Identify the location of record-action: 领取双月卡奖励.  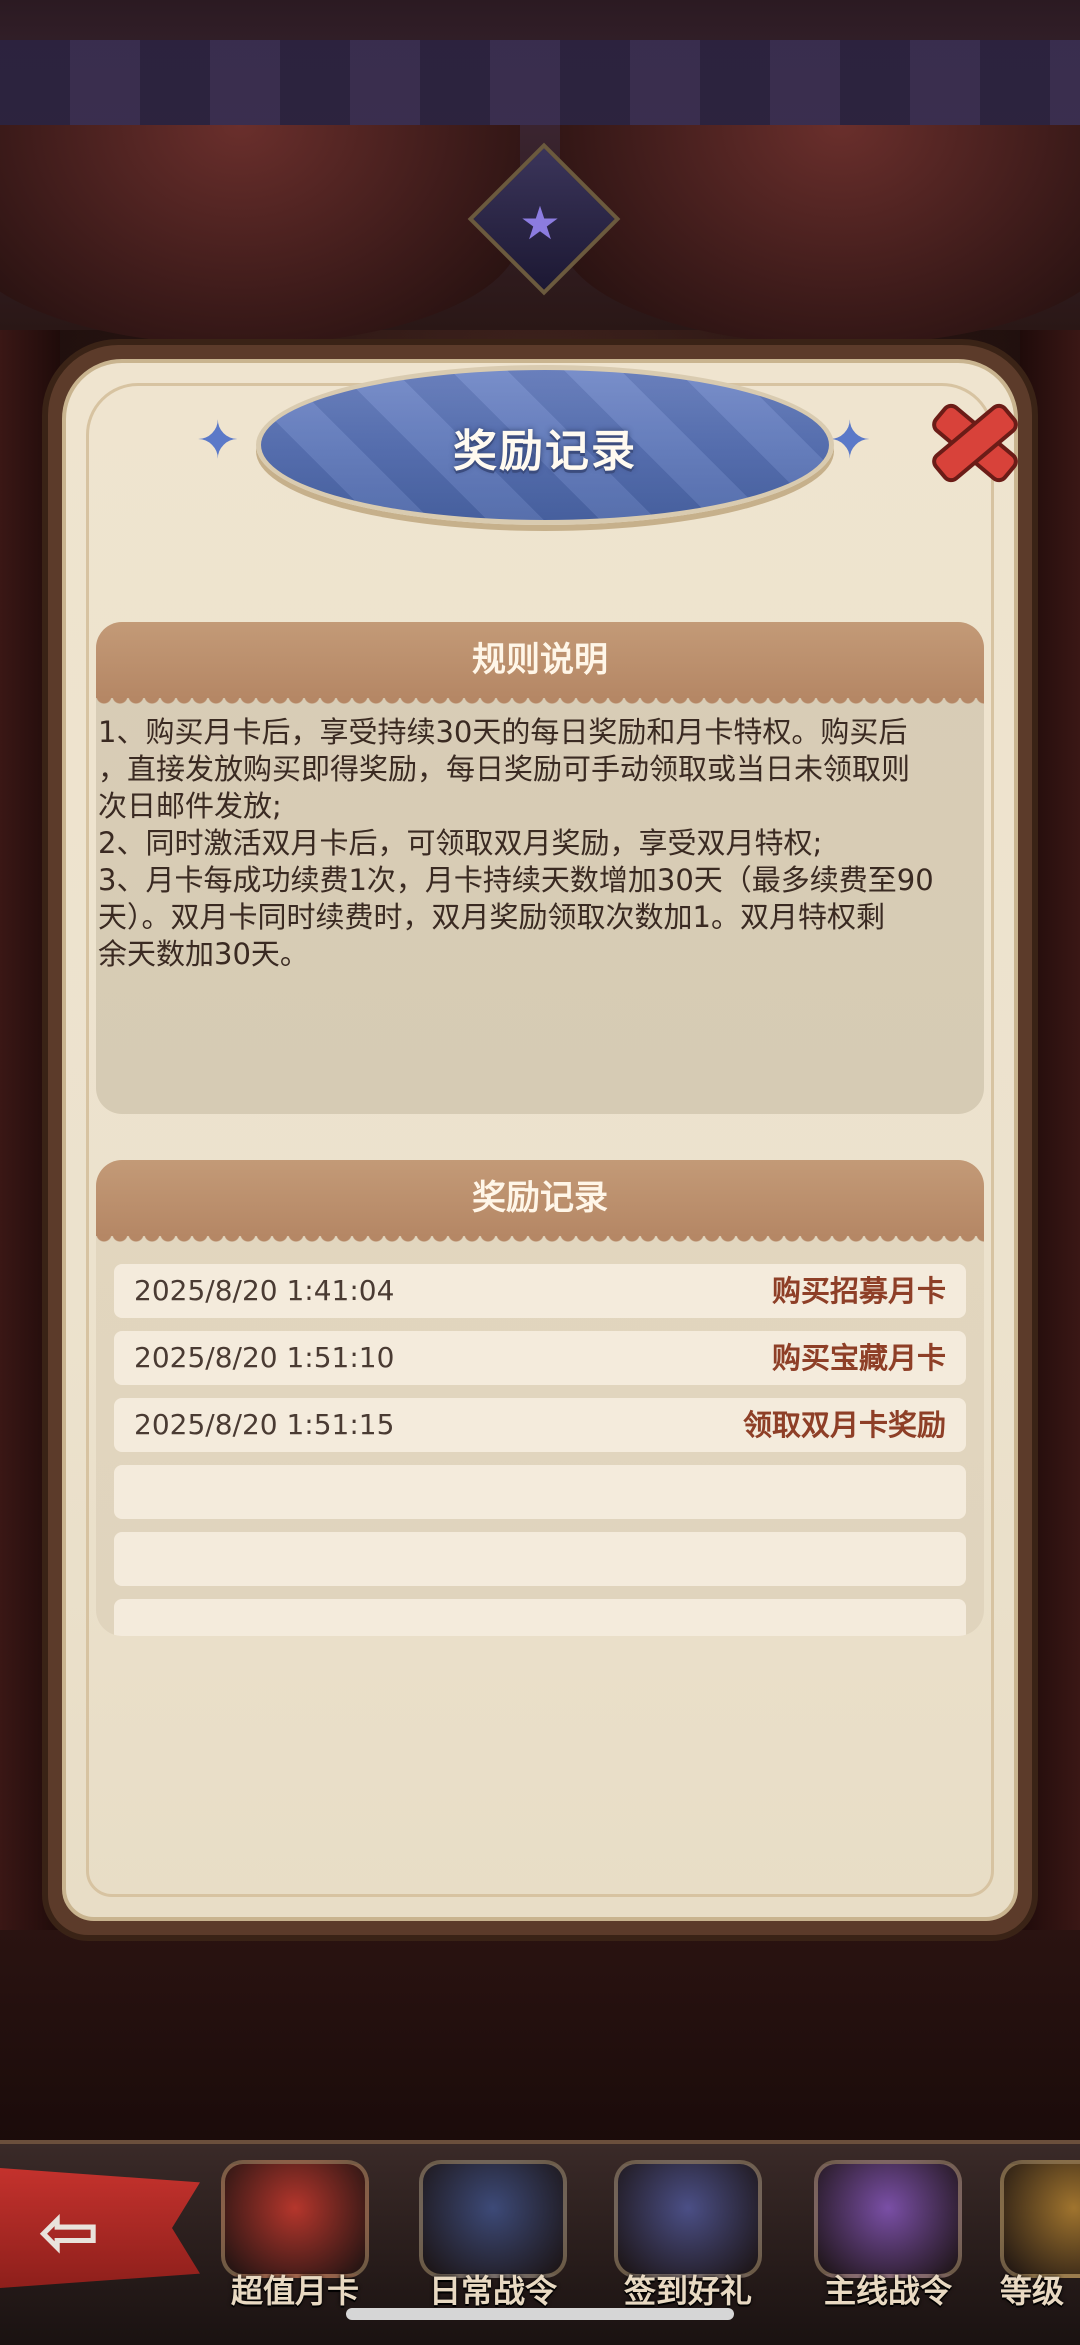
(844, 1425).